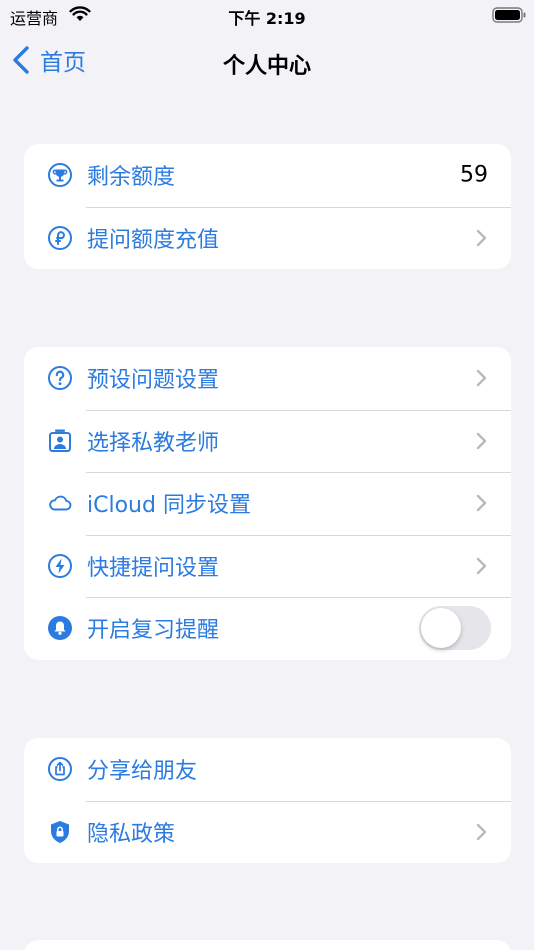 The width and height of the screenshot is (534, 950). I want to click on row-label: 剩余额度, so click(131, 178).